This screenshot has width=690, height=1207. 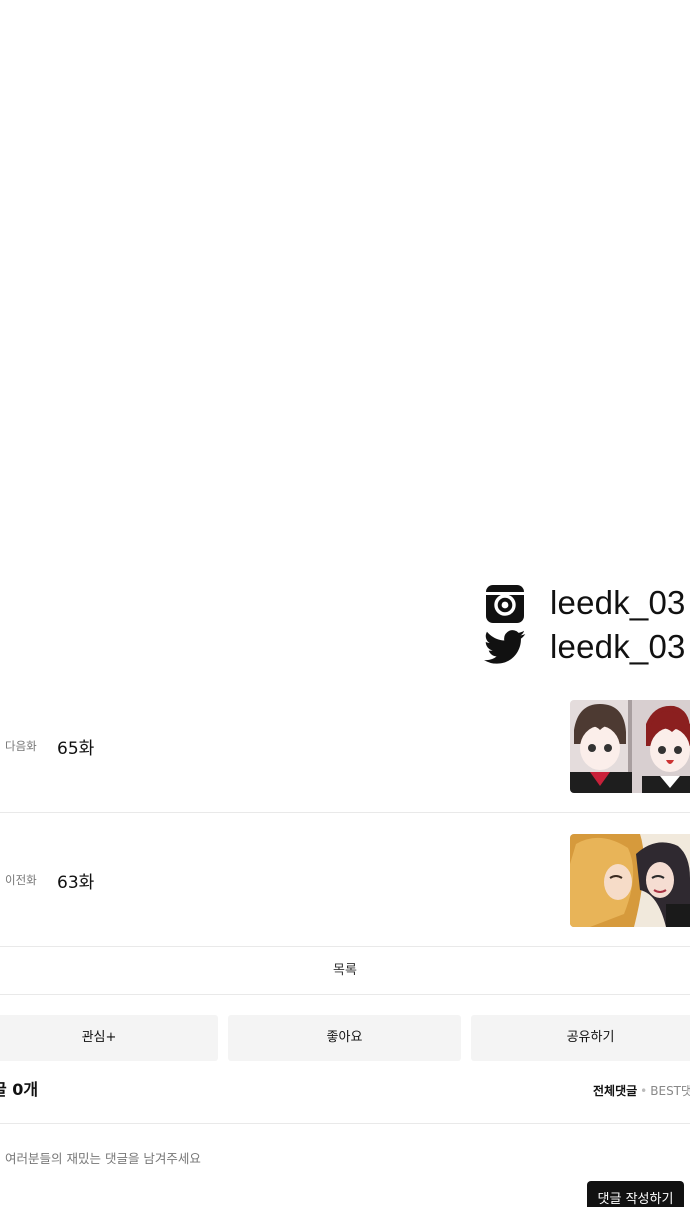 I want to click on comment-sort-tabs: 전체댓글 • BEST댓, so click(x=641, y=1090).